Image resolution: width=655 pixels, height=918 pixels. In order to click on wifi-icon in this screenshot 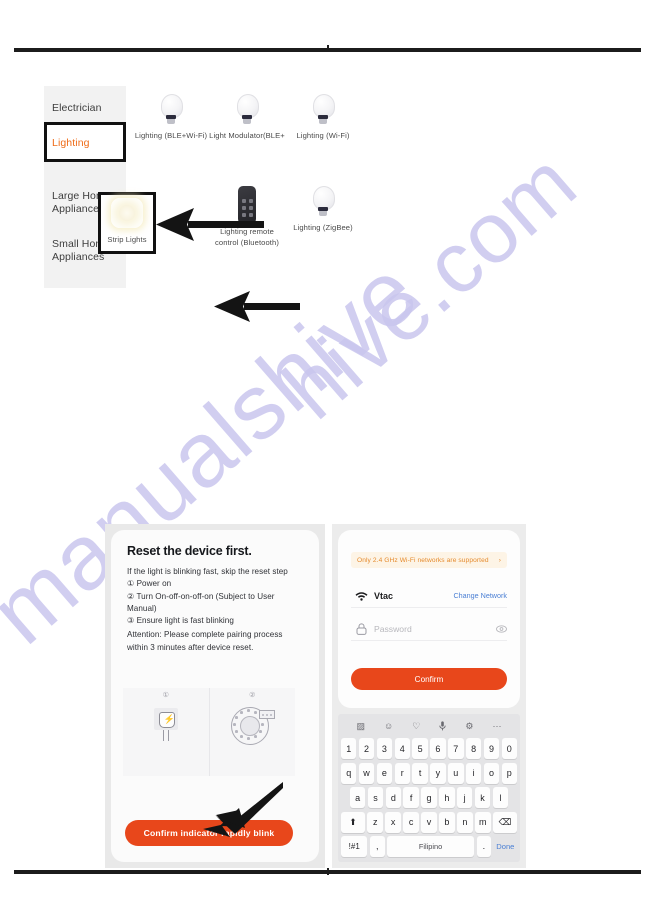, I will do `click(361, 596)`.